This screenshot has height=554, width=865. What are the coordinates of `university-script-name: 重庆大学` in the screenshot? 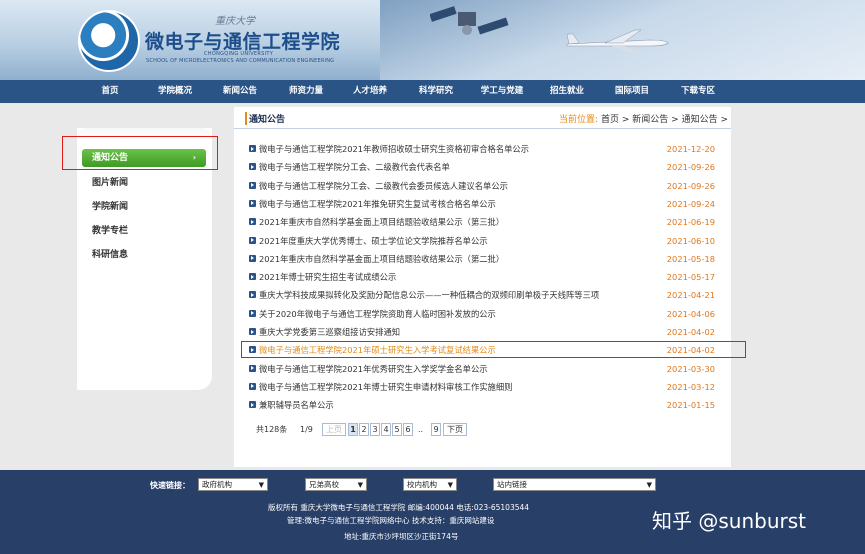 It's located at (235, 21).